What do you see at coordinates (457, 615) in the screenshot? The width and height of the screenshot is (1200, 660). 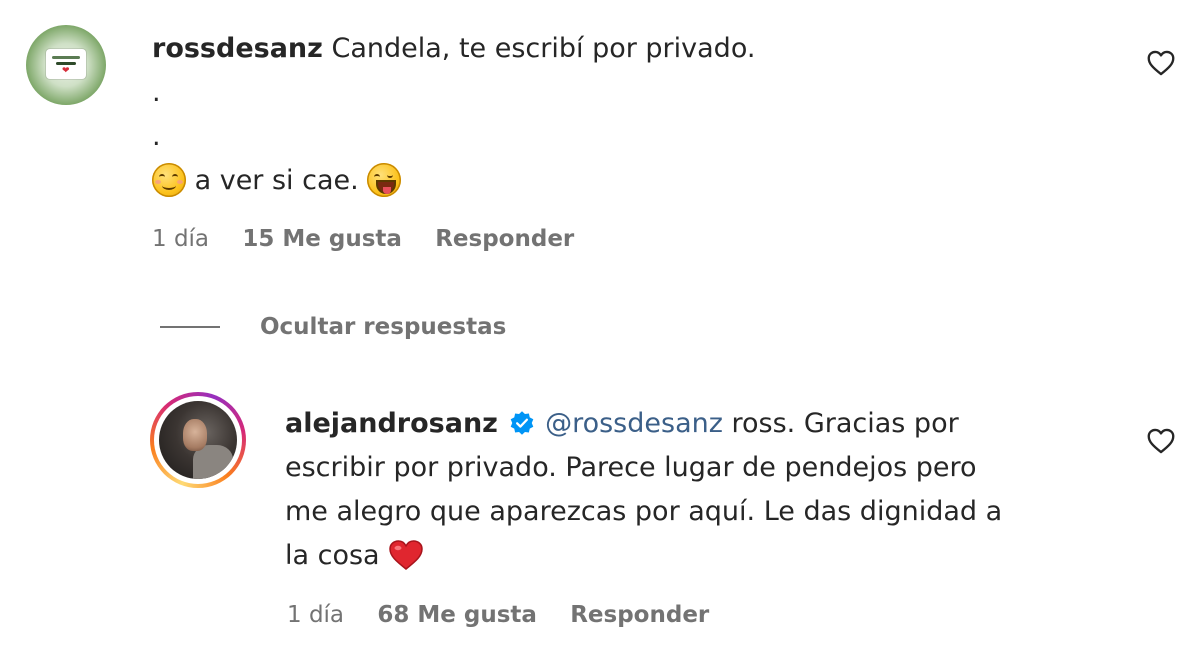 I see `comment-likes: 68 Me gusta` at bounding box center [457, 615].